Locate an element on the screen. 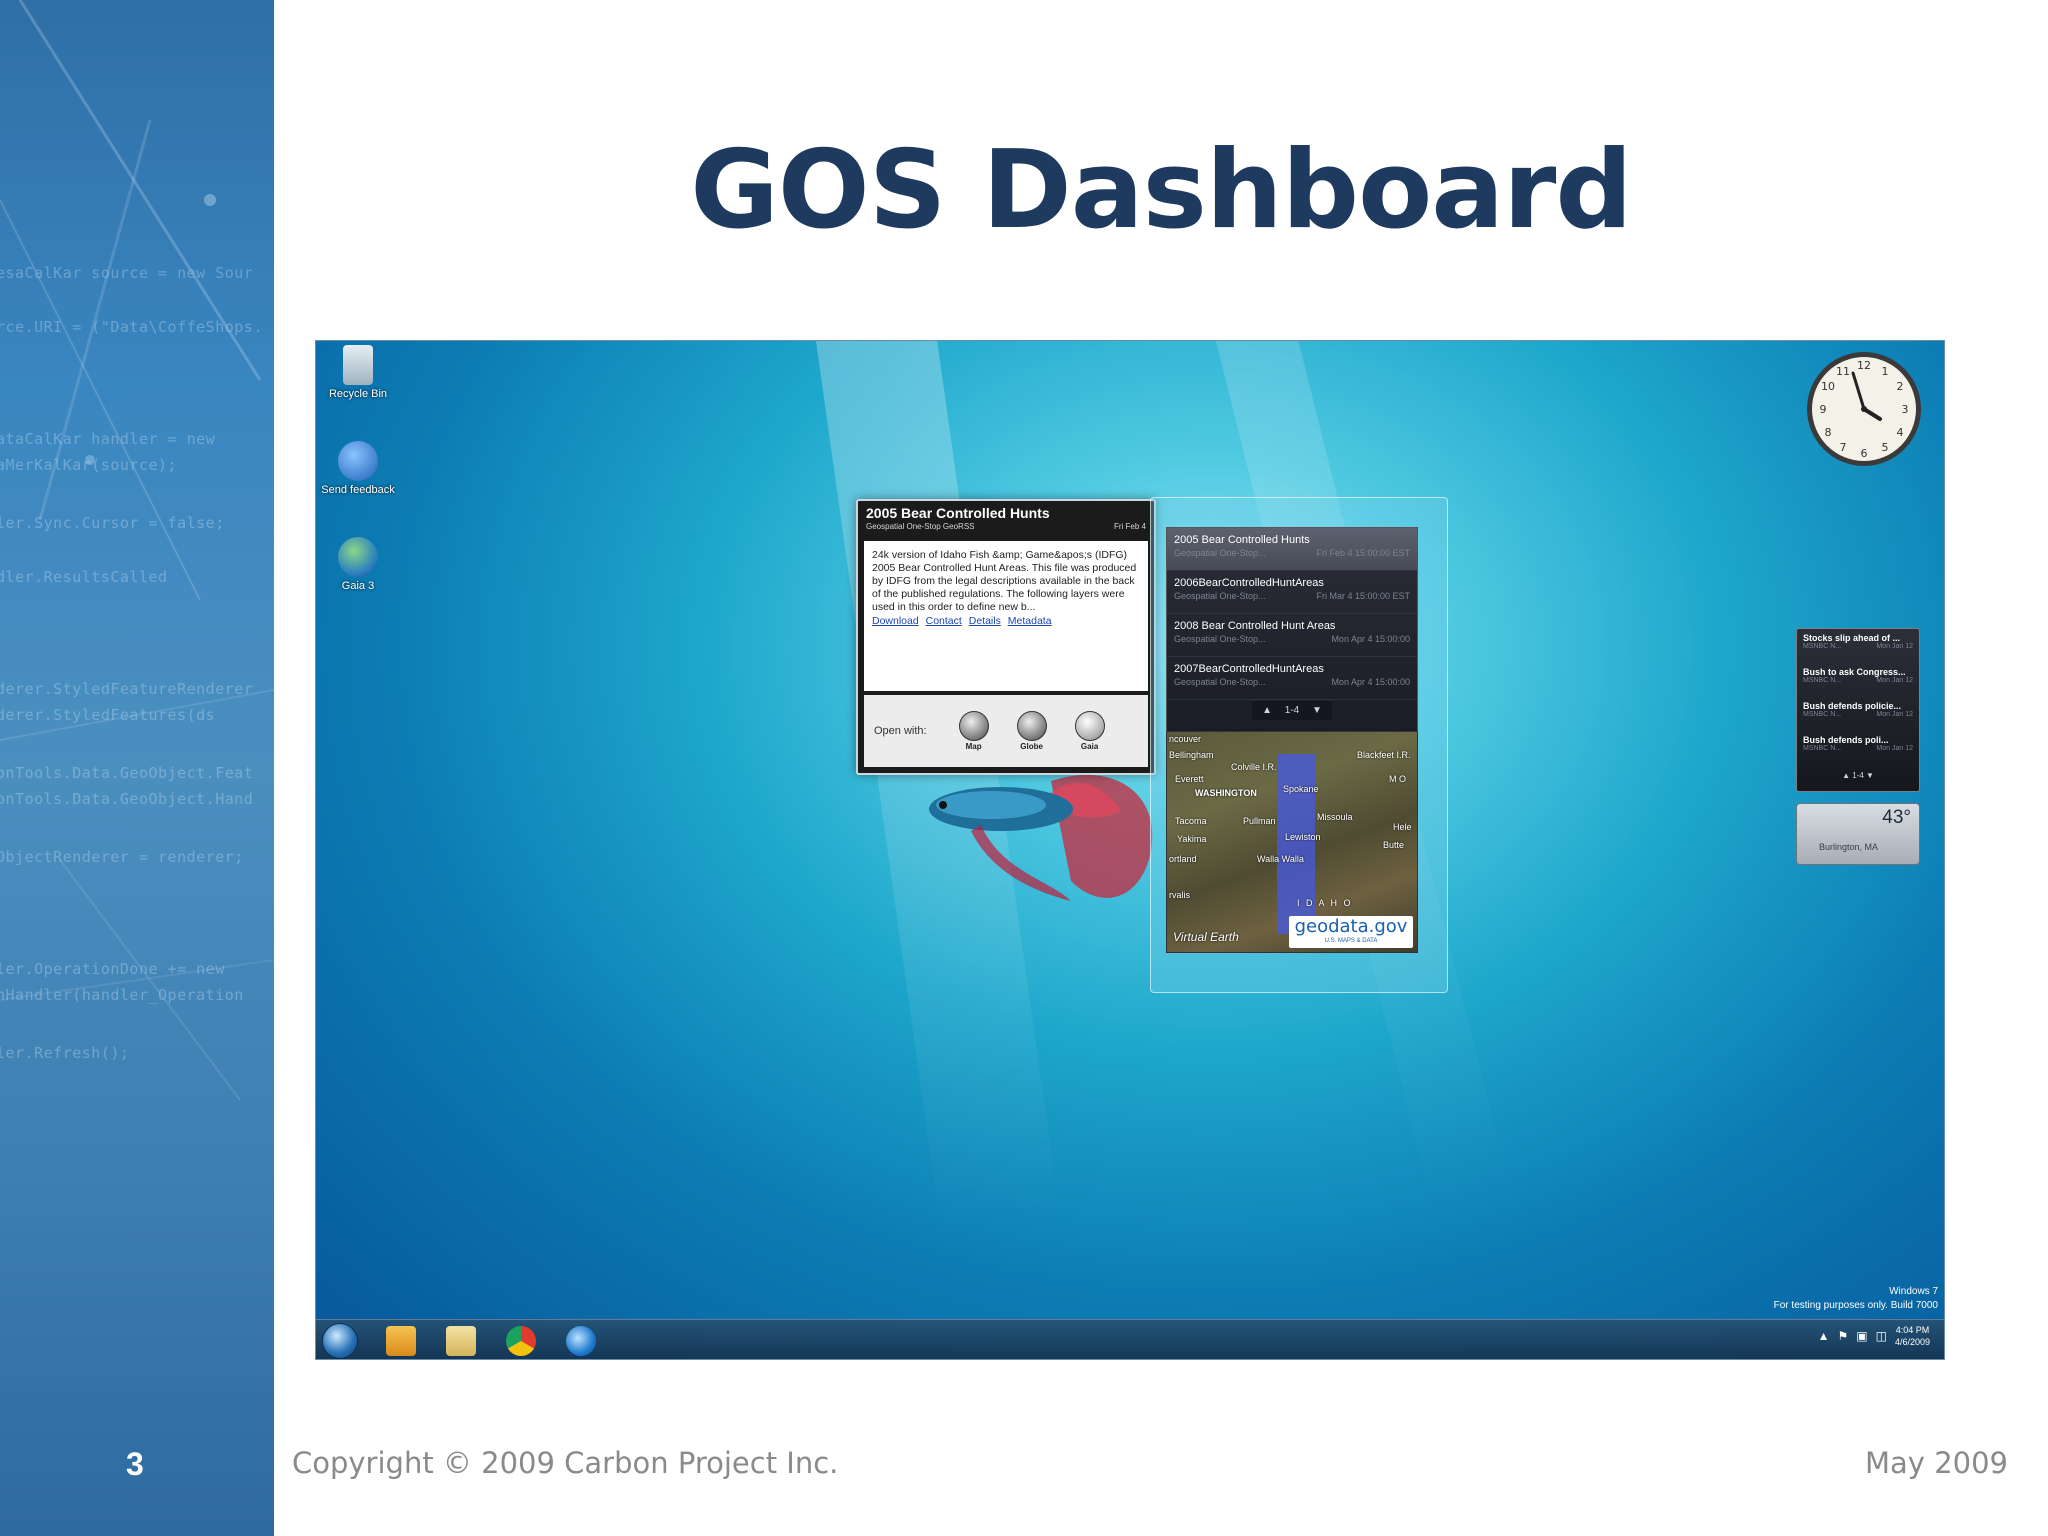 The image size is (2048, 1536). folder-icon is located at coordinates (461, 1341).